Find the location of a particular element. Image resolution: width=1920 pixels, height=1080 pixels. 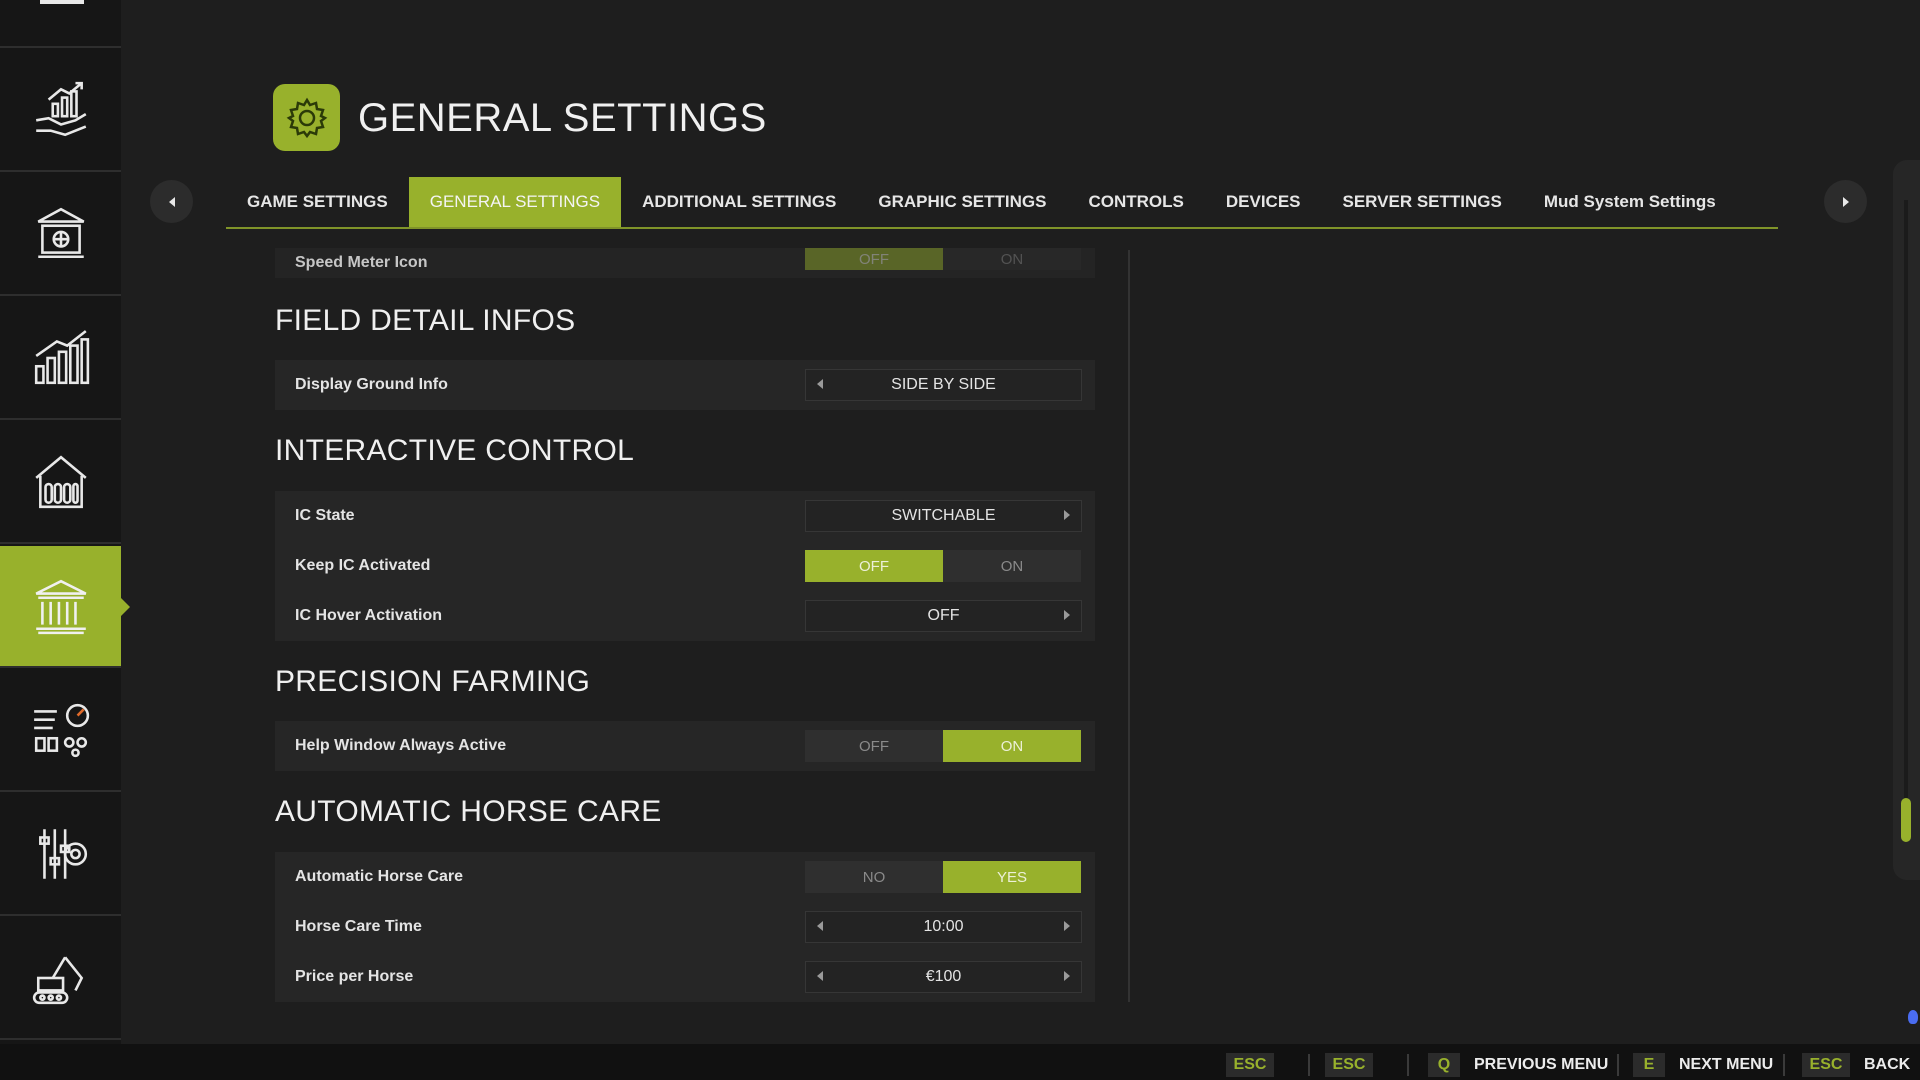

tab-game-settings: GAME SETTINGS is located at coordinates (317, 202).